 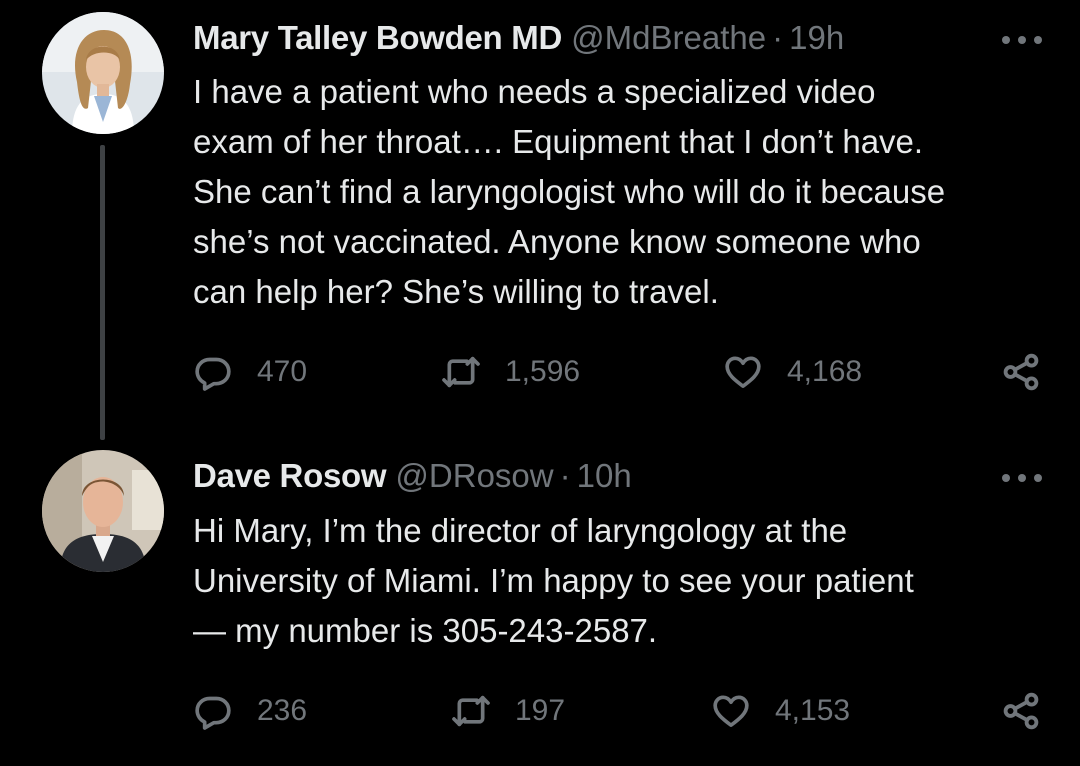 I want to click on like-button: 4,168, so click(x=792, y=372).